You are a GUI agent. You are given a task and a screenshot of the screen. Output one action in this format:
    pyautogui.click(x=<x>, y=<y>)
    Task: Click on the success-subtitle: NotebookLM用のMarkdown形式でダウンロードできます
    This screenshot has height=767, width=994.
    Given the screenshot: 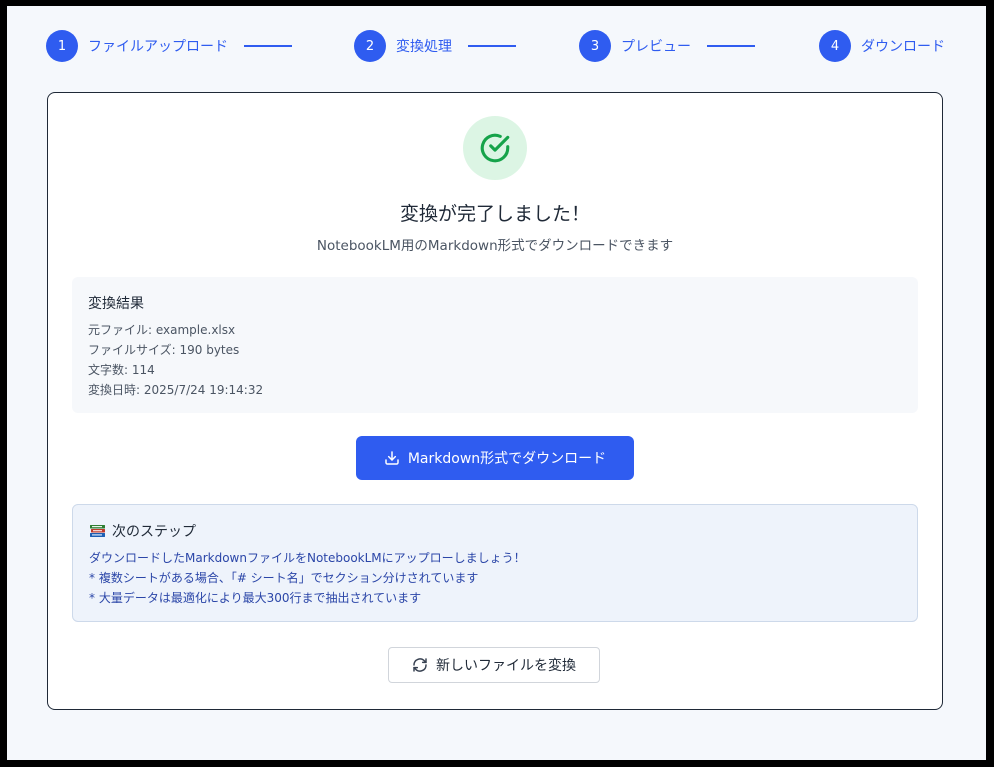 What is the action you would take?
    pyautogui.click(x=495, y=246)
    